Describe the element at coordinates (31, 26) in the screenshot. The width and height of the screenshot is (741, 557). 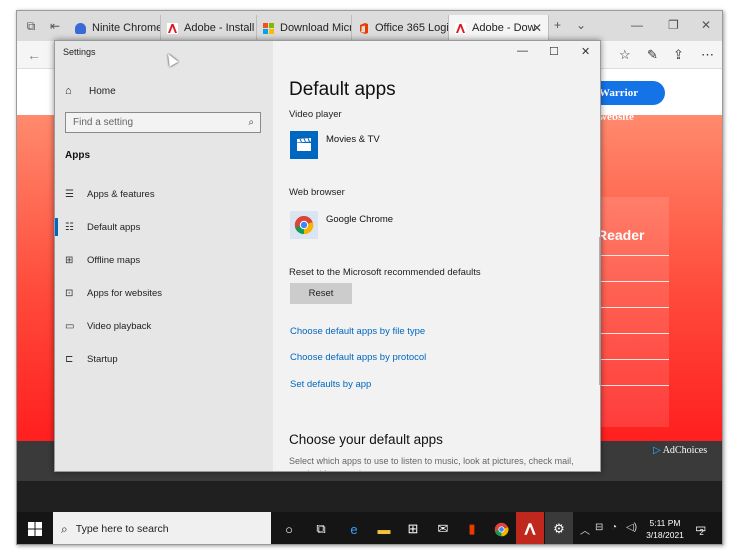
I see `tab-actions-icon: ⧉` at that location.